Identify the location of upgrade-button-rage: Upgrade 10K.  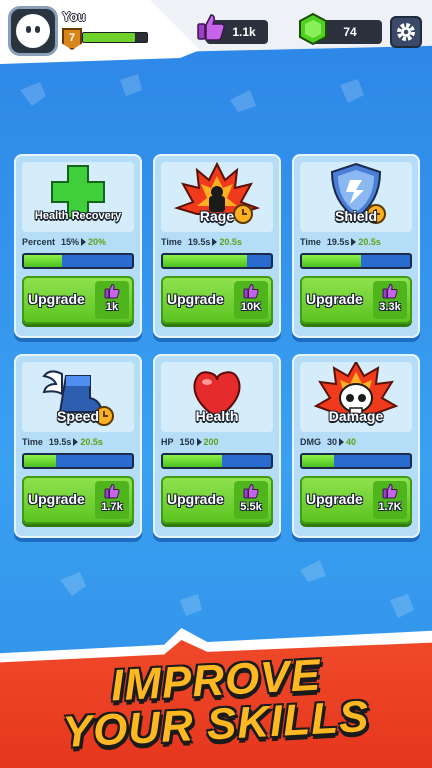
(217, 300).